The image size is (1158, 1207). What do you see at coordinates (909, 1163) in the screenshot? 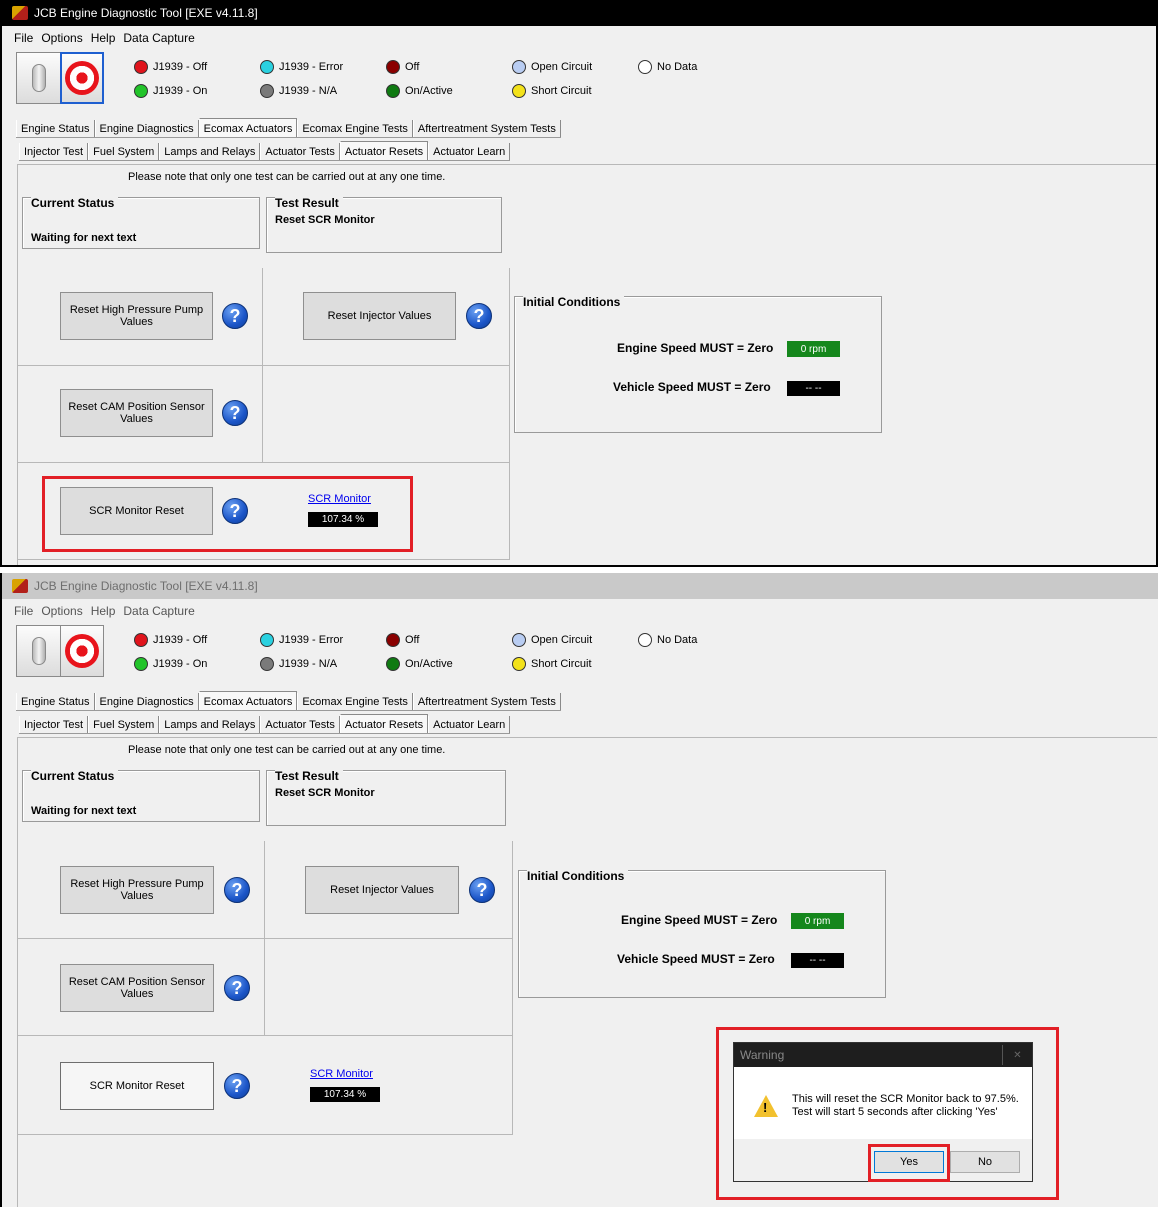
I see `highlight-box` at bounding box center [909, 1163].